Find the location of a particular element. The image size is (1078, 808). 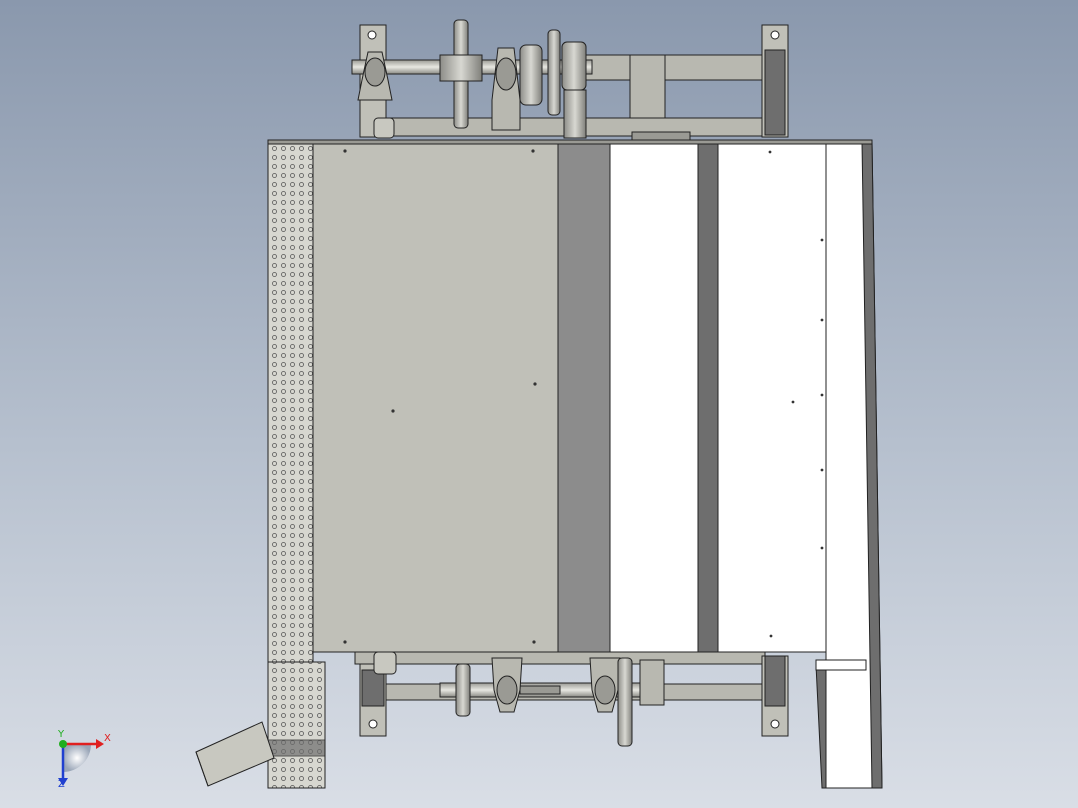

top-frame-beam is located at coordinates (675, 67).